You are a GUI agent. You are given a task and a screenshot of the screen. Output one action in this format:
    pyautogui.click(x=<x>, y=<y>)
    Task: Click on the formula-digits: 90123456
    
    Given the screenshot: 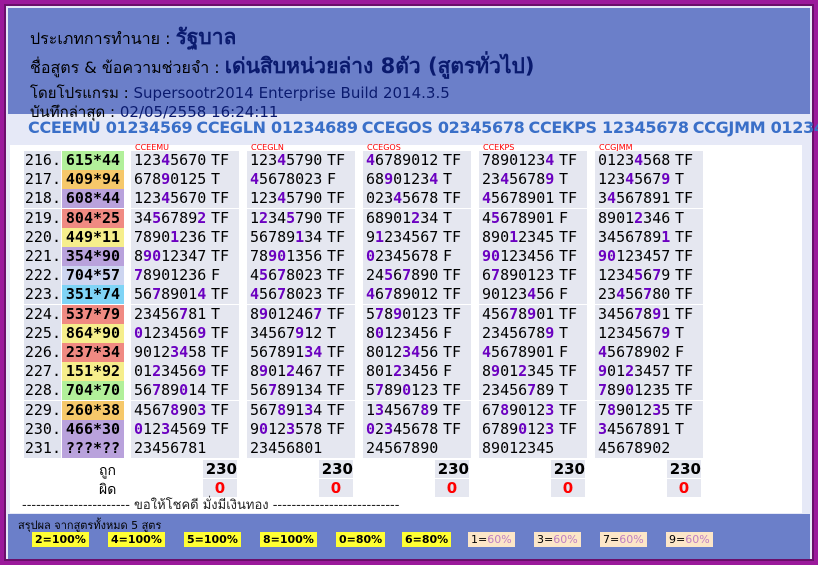 What is the action you would take?
    pyautogui.click(x=518, y=294)
    